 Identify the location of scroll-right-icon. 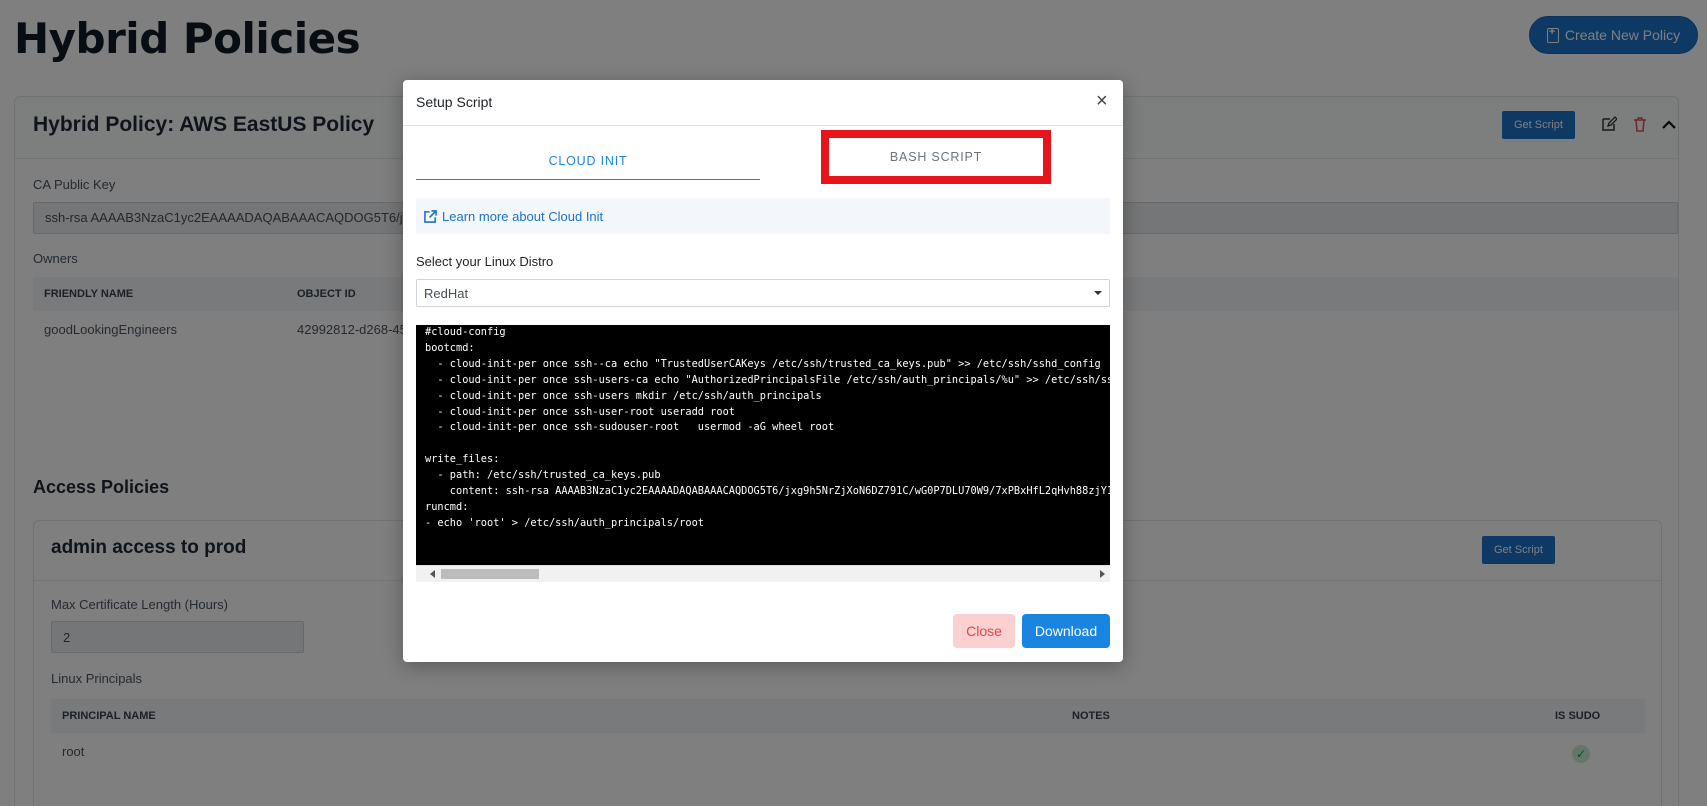
(1102, 574).